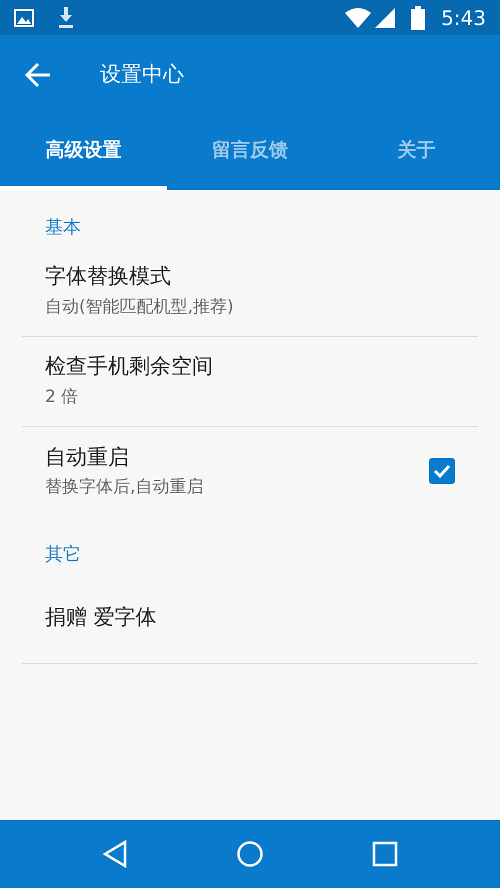  I want to click on preference-row: 自动重启 替换字体后,自动重启, so click(250, 472).